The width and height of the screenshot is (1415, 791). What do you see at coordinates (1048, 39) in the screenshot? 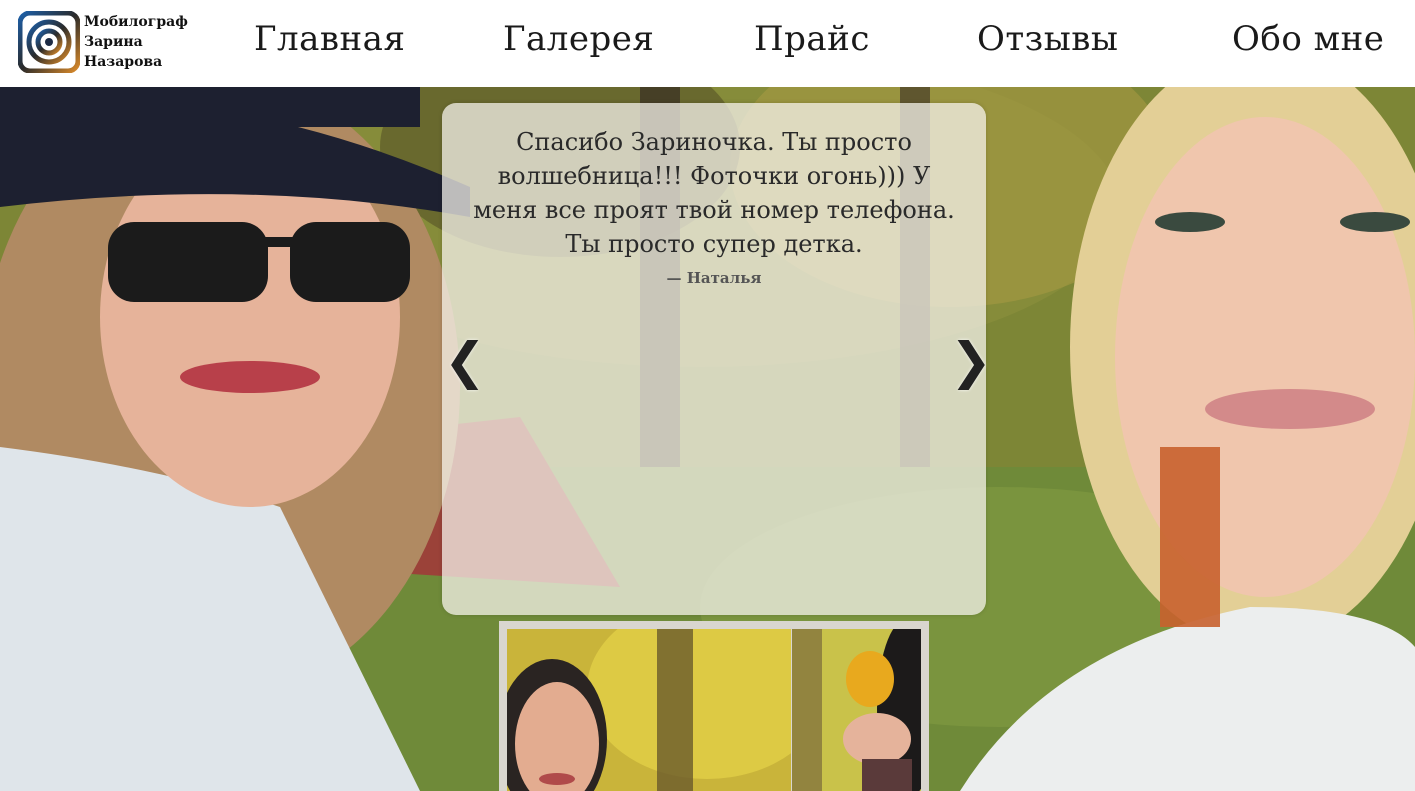
I see `nav-reviews: Отзывы` at bounding box center [1048, 39].